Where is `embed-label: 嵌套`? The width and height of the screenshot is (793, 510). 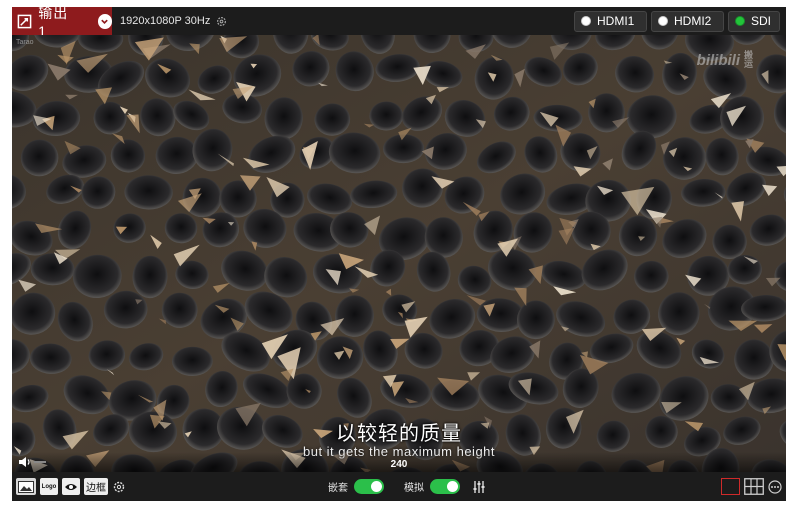
embed-label: 嵌套 is located at coordinates (338, 488).